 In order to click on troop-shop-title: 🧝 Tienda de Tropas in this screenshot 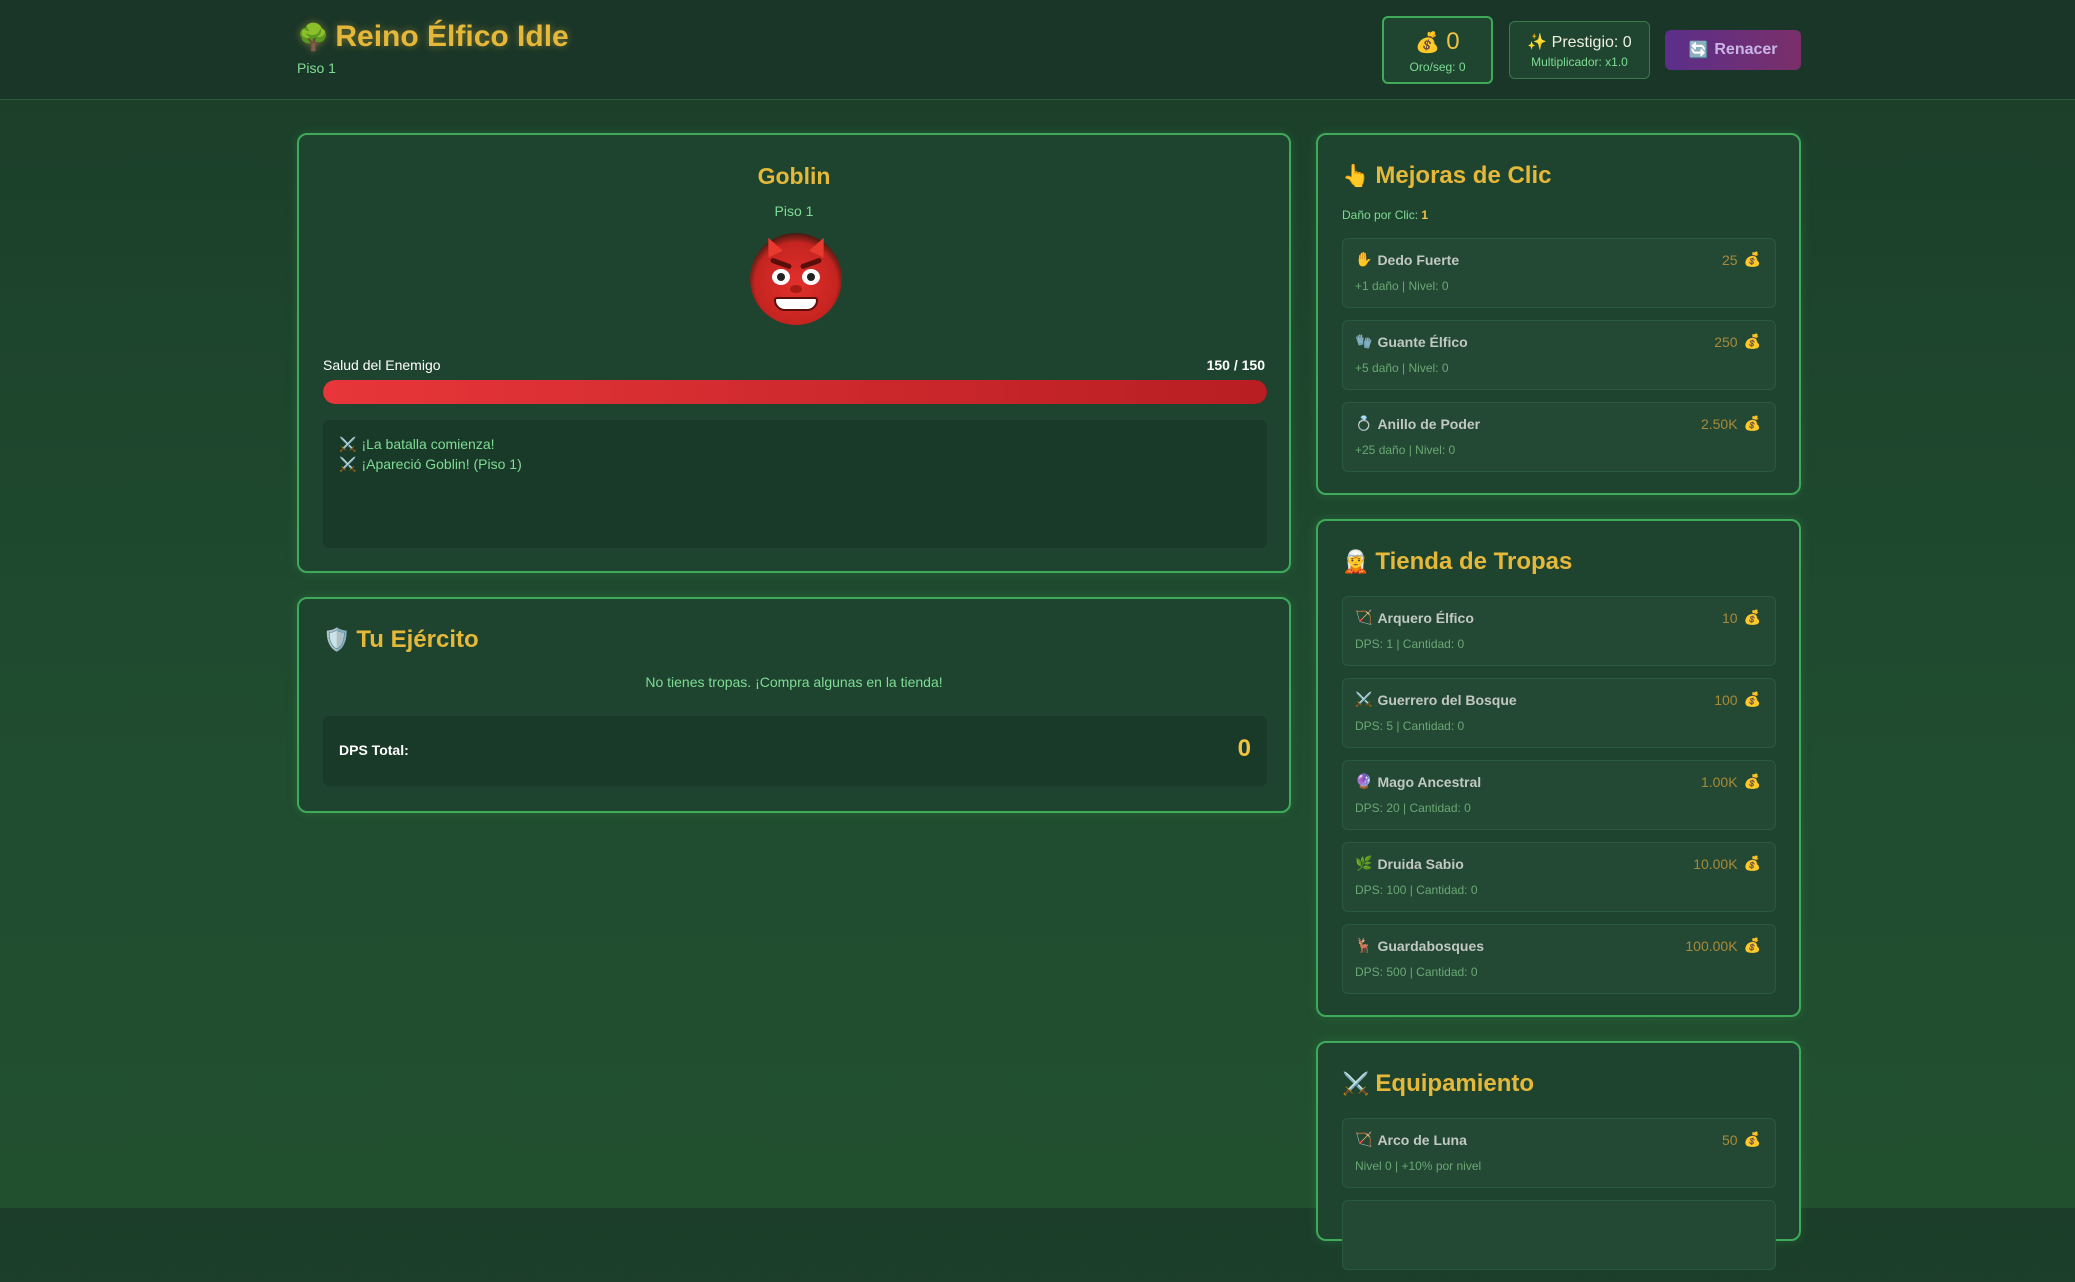, I will do `click(1457, 561)`.